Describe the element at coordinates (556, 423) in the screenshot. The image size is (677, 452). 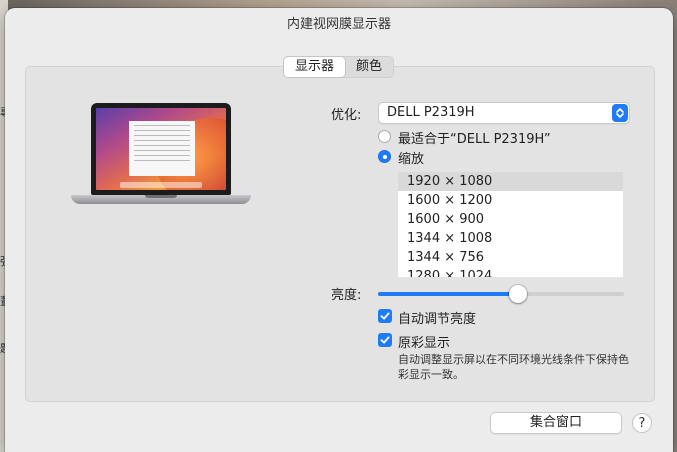
I see `gather-windows-button: 集合窗口` at that location.